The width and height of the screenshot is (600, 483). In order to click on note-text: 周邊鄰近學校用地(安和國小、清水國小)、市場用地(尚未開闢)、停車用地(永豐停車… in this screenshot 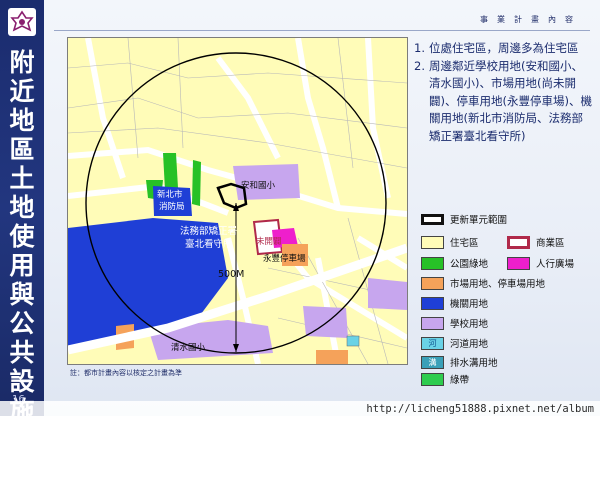, I will do `click(510, 100)`.